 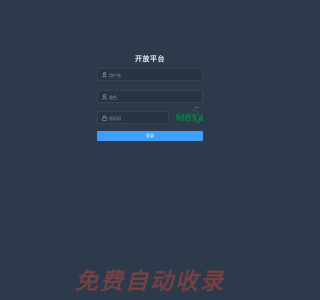 What do you see at coordinates (115, 118) in the screenshot?
I see `captcha-placeholder: 验证码` at bounding box center [115, 118].